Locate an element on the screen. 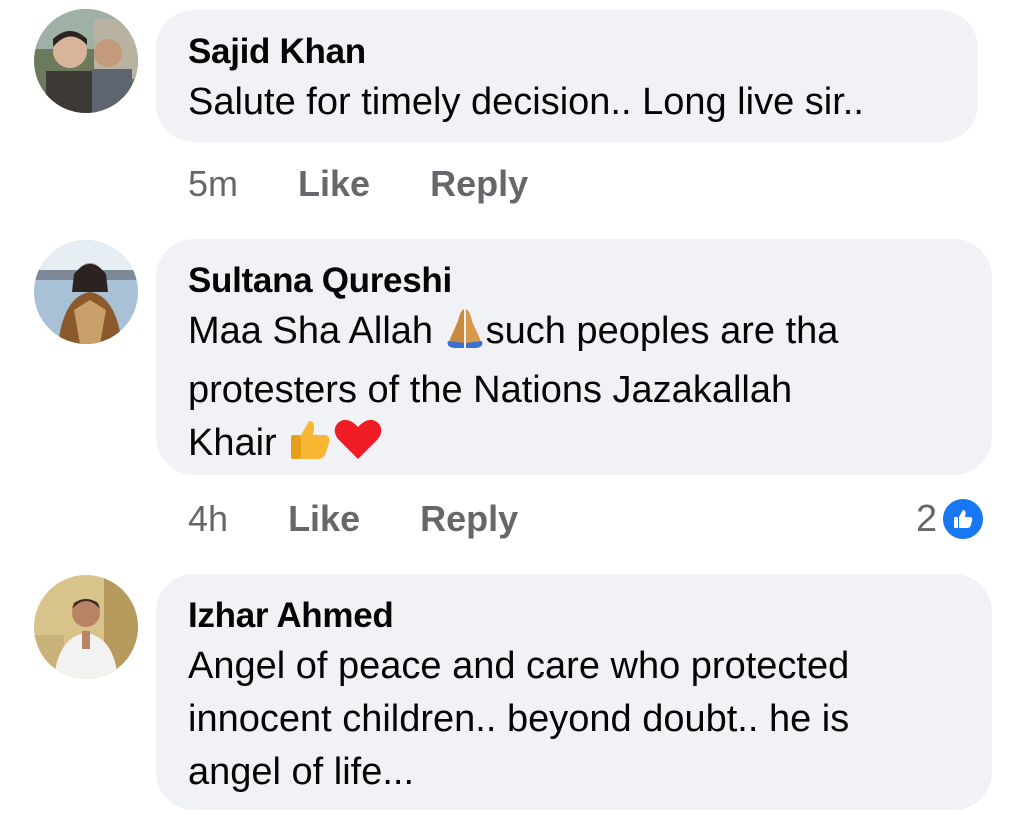  avatar-izhar-ahmed is located at coordinates (86, 627).